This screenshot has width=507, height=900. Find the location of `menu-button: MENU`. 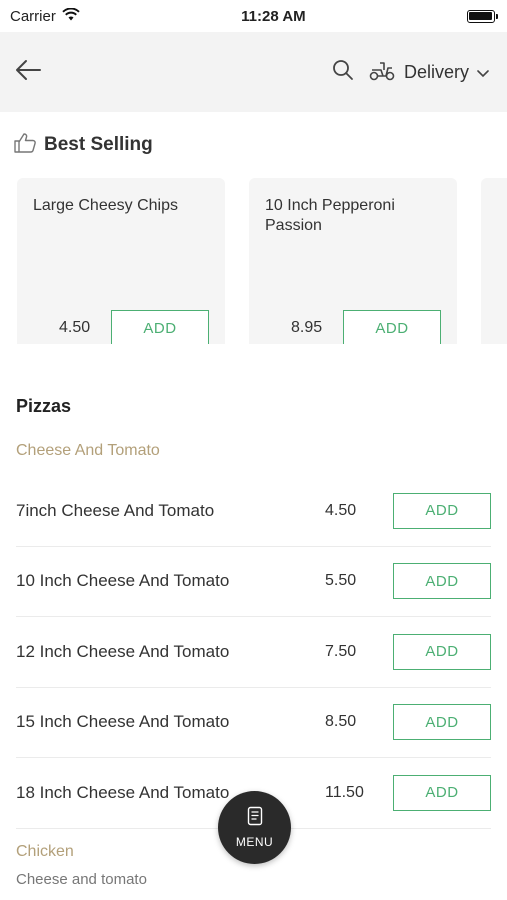

menu-button: MENU is located at coordinates (254, 827).